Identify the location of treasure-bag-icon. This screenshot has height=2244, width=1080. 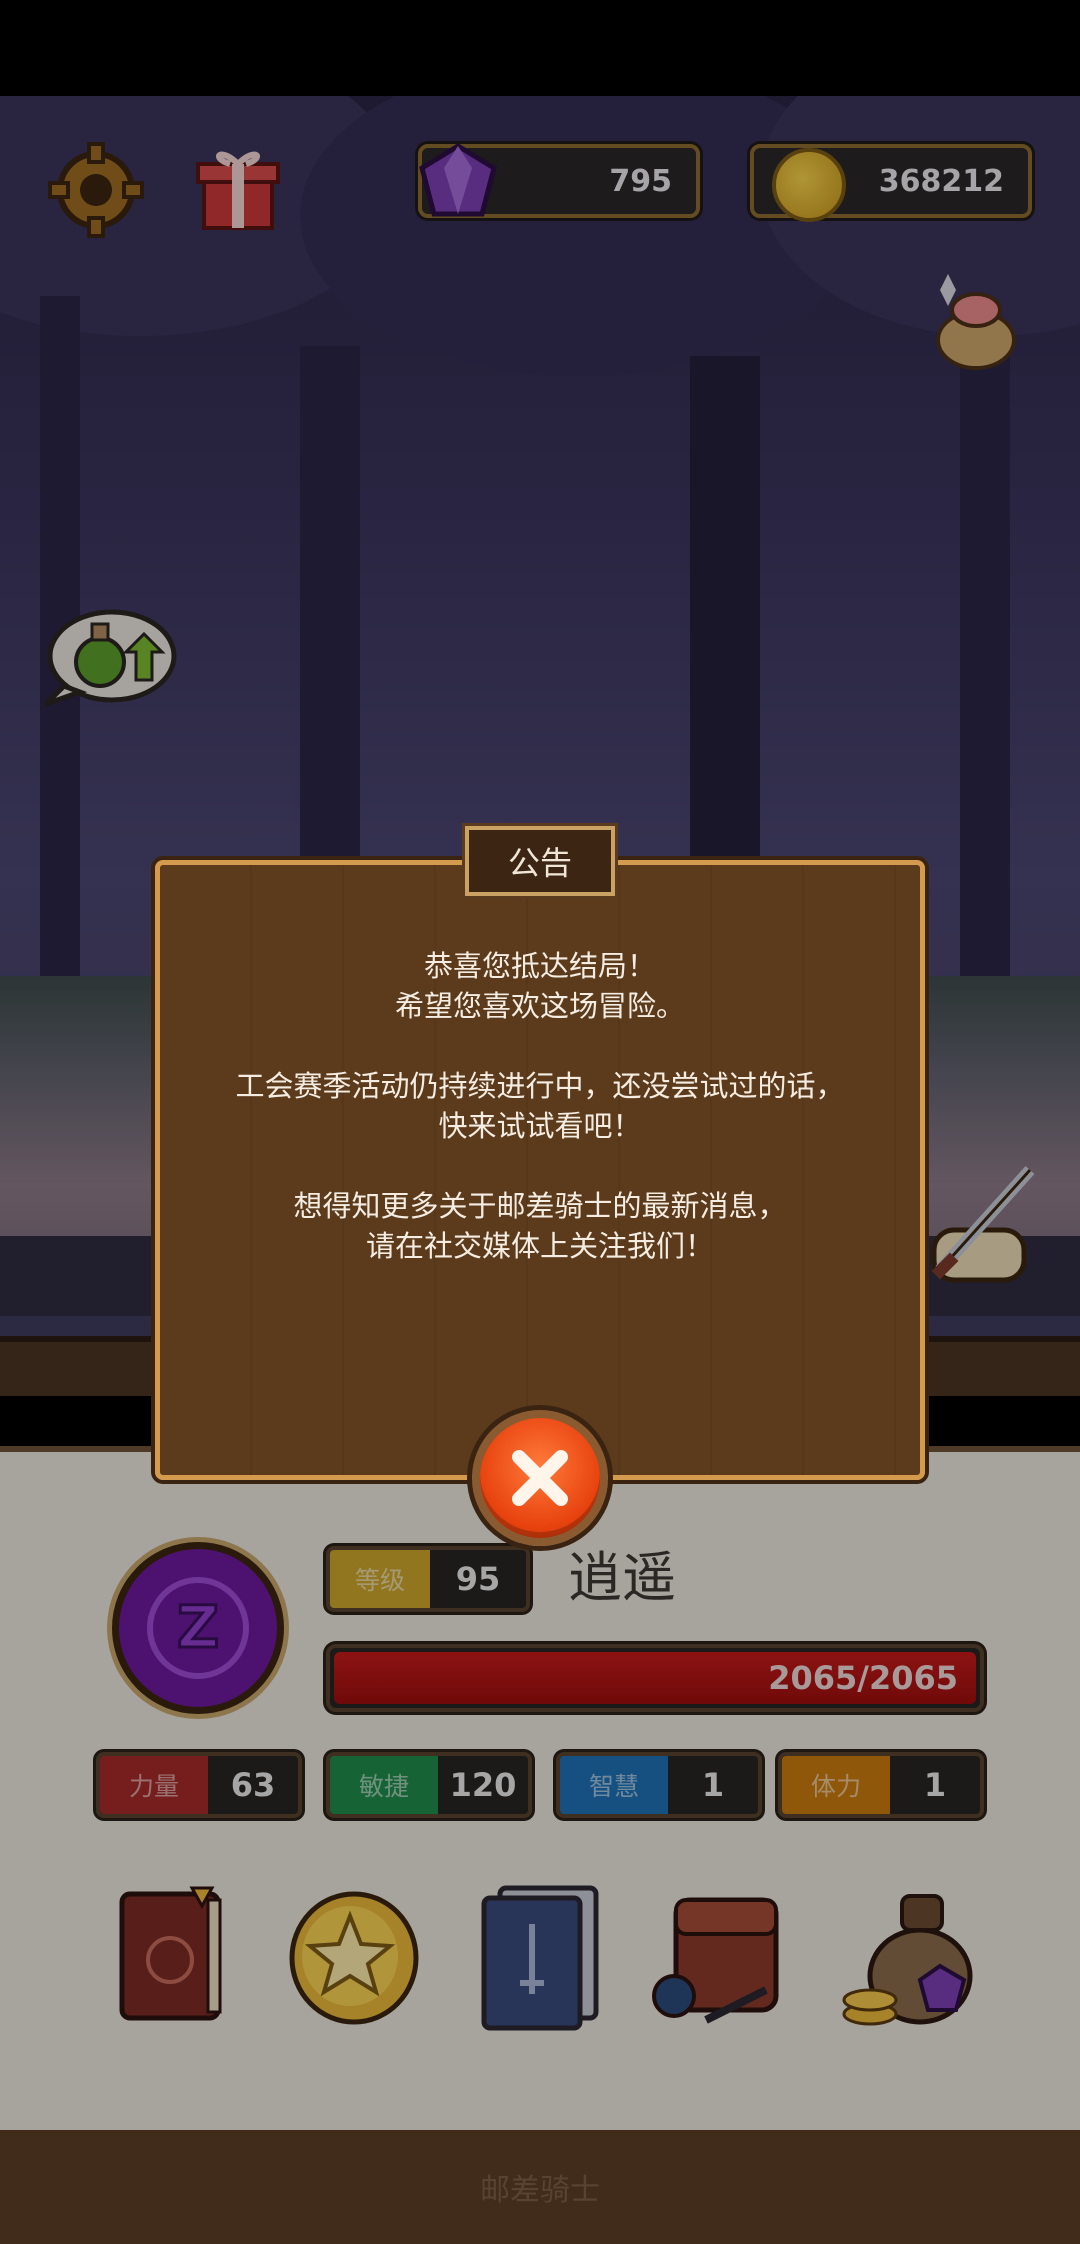
(907, 1960).